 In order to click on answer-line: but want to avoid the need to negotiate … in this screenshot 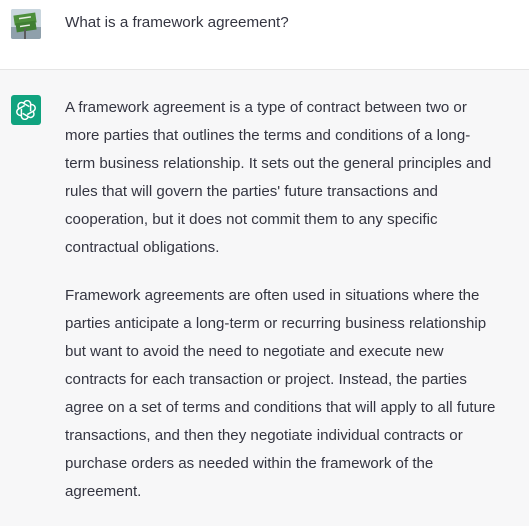, I will do `click(254, 351)`.